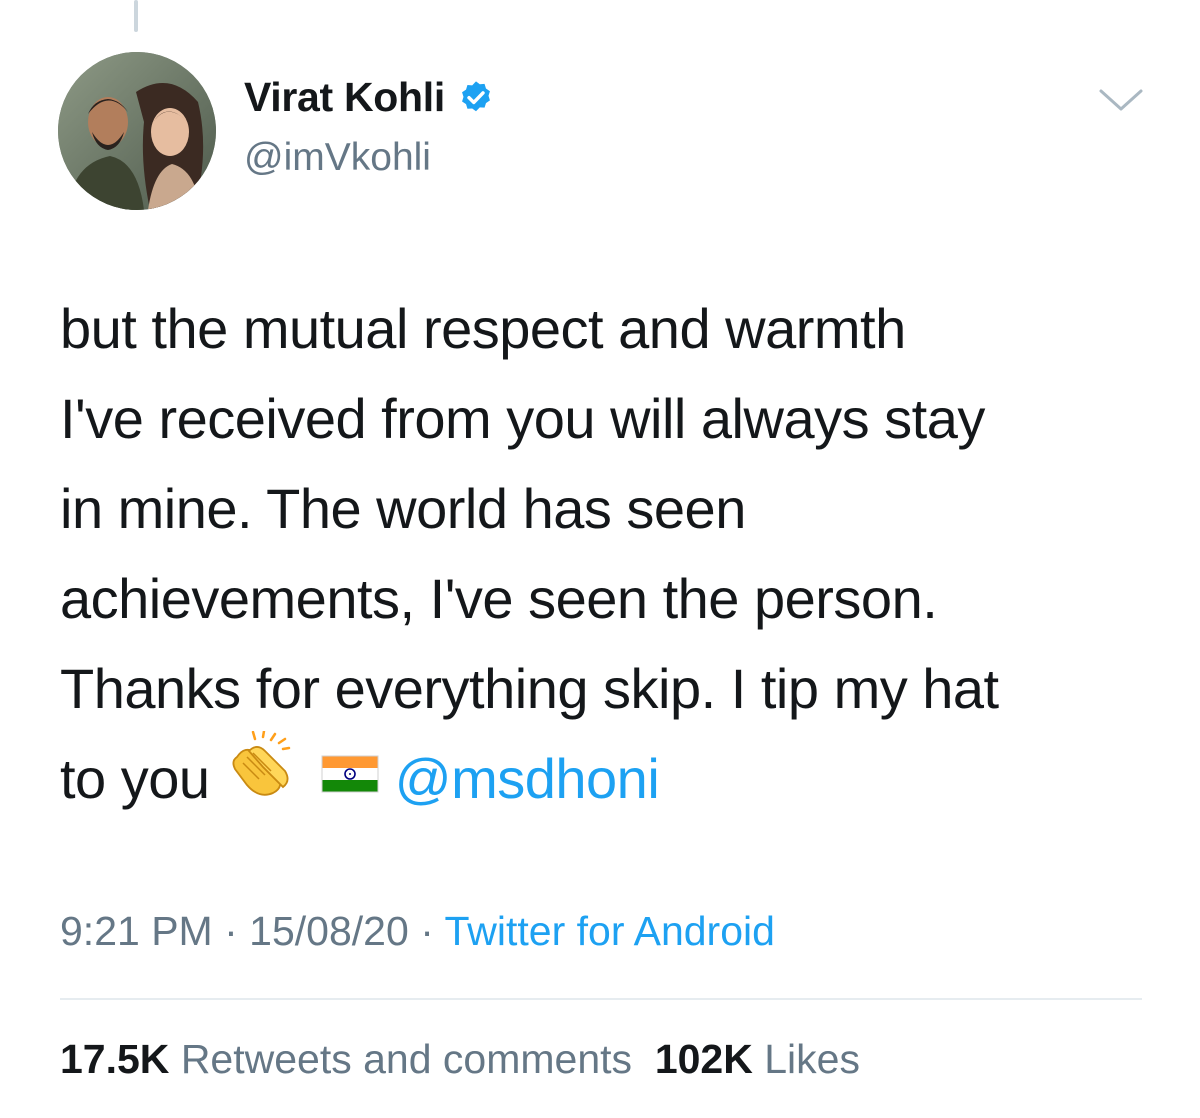  Describe the element at coordinates (337, 158) in the screenshot. I see `author-handle: @imVkohli` at that location.